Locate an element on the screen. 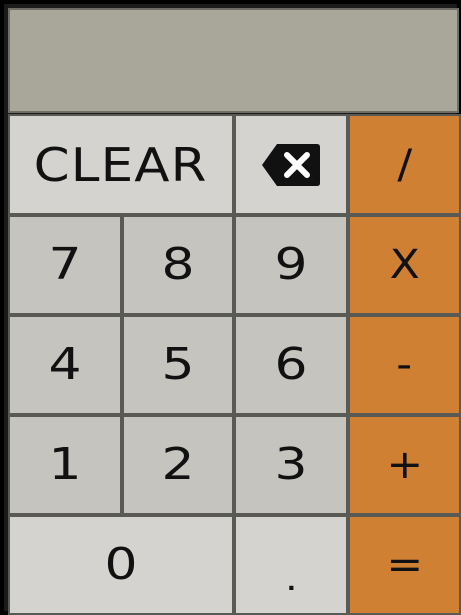 Image resolution: width=461 pixels, height=615 pixels. digit-8-button: 8 is located at coordinates (178, 265).